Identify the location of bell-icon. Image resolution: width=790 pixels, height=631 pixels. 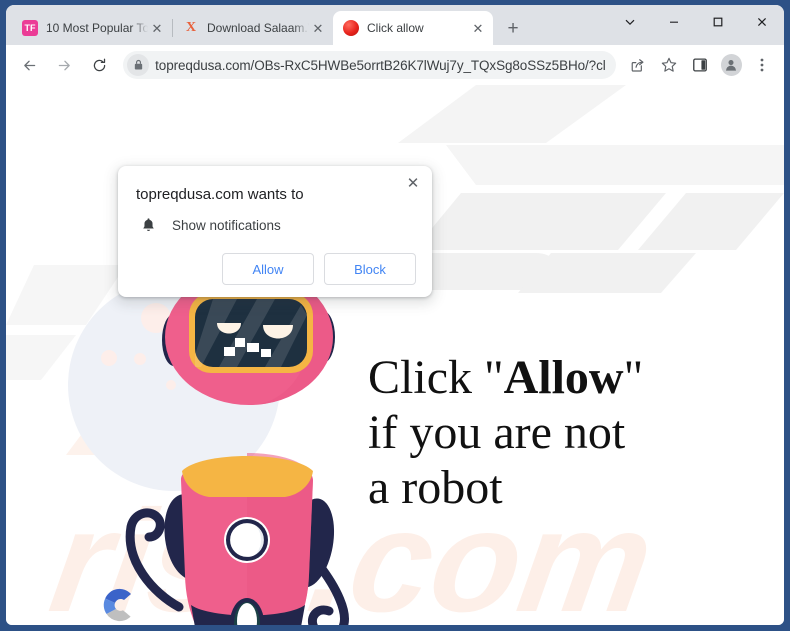
(148, 225).